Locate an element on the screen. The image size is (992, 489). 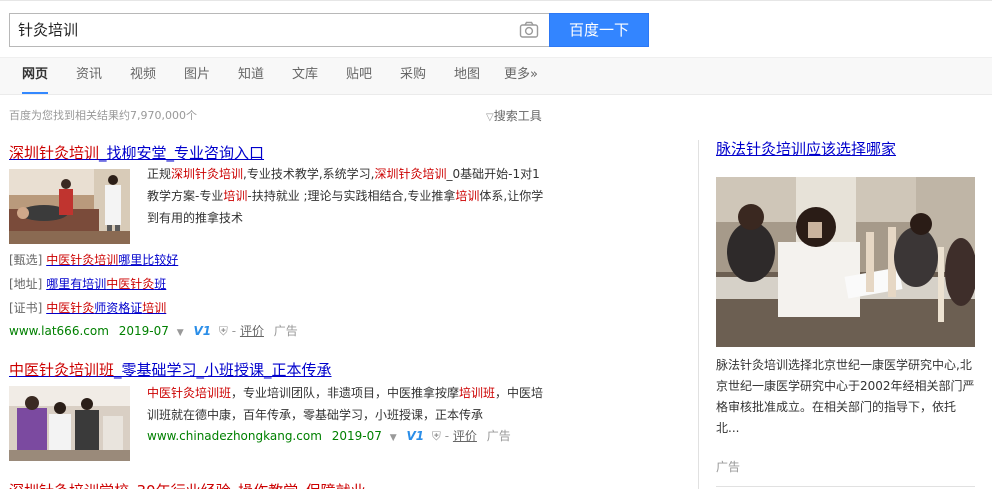
result-count: 百度为您找到相关结果约7,970,000个 is located at coordinates (103, 115).